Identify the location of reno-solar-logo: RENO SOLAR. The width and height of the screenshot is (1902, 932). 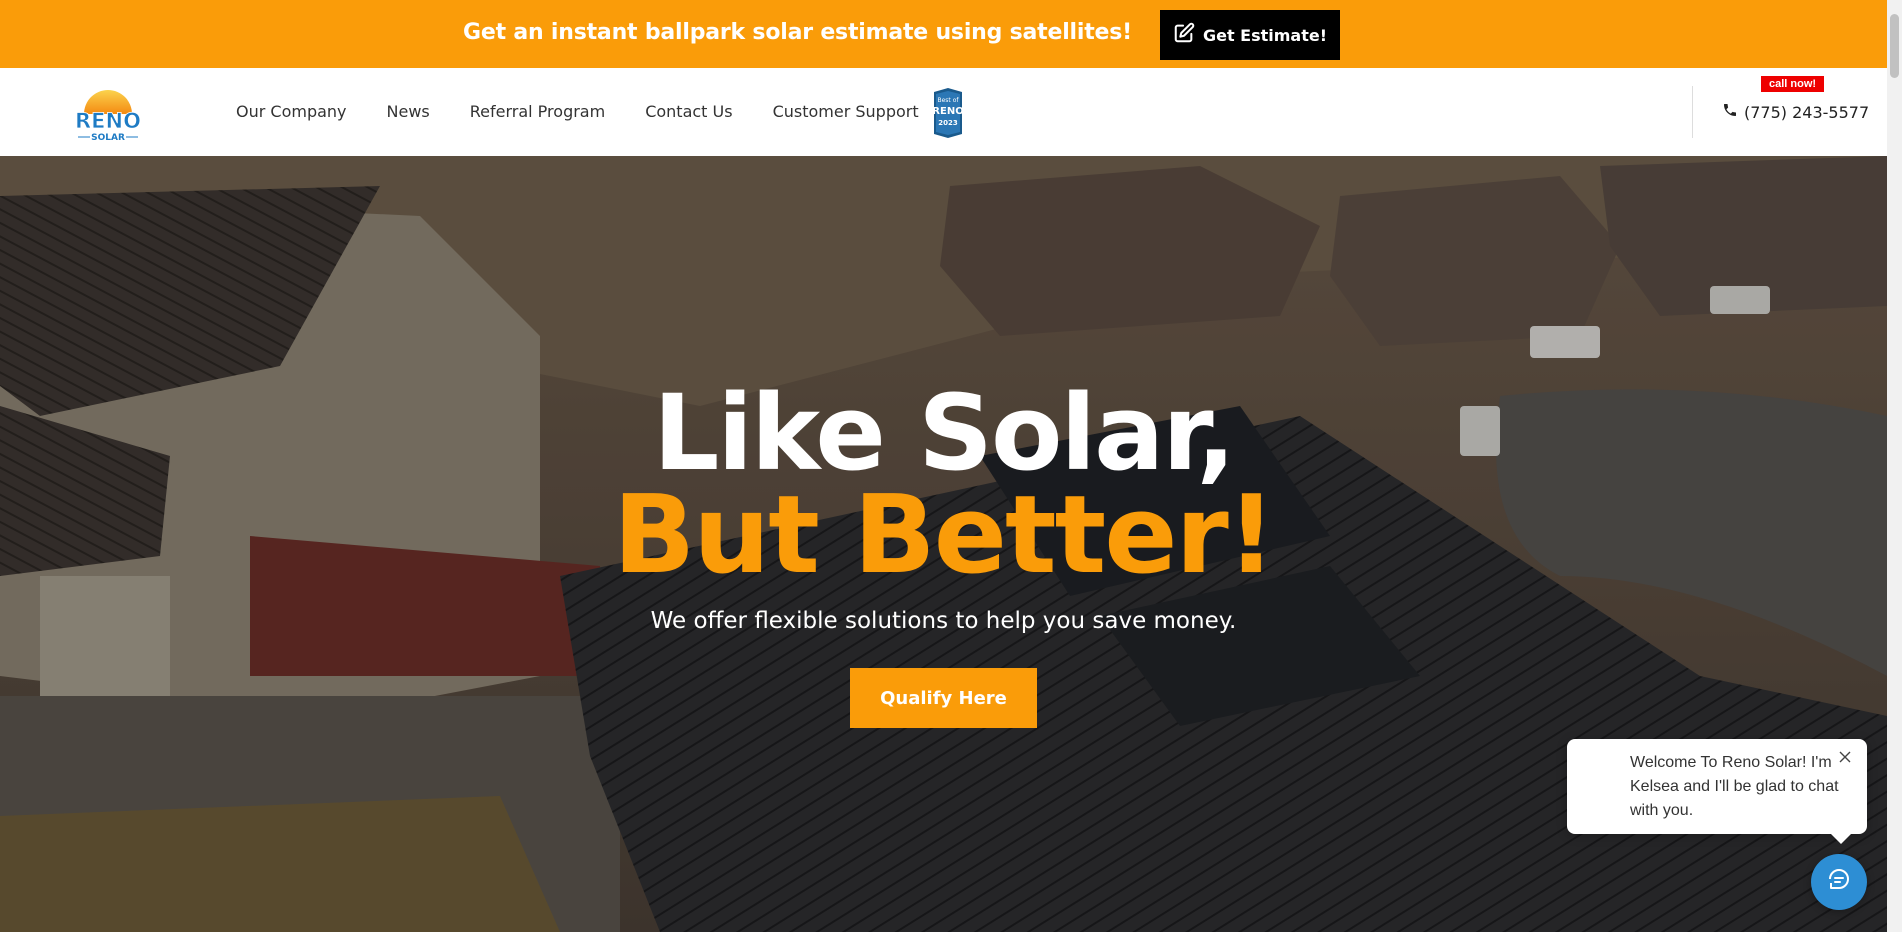
(108, 114).